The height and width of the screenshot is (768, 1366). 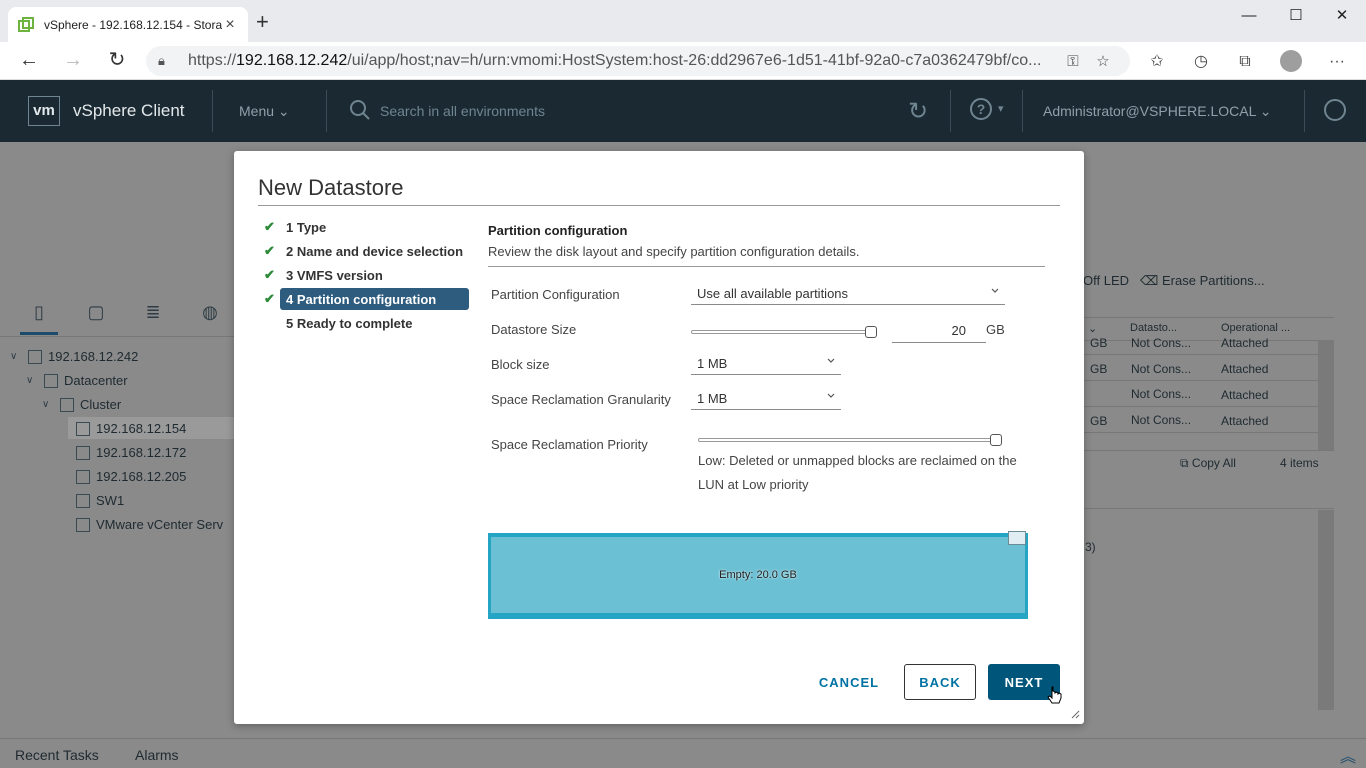 I want to click on vms-templates-tab-icon: ▢, so click(x=96, y=316).